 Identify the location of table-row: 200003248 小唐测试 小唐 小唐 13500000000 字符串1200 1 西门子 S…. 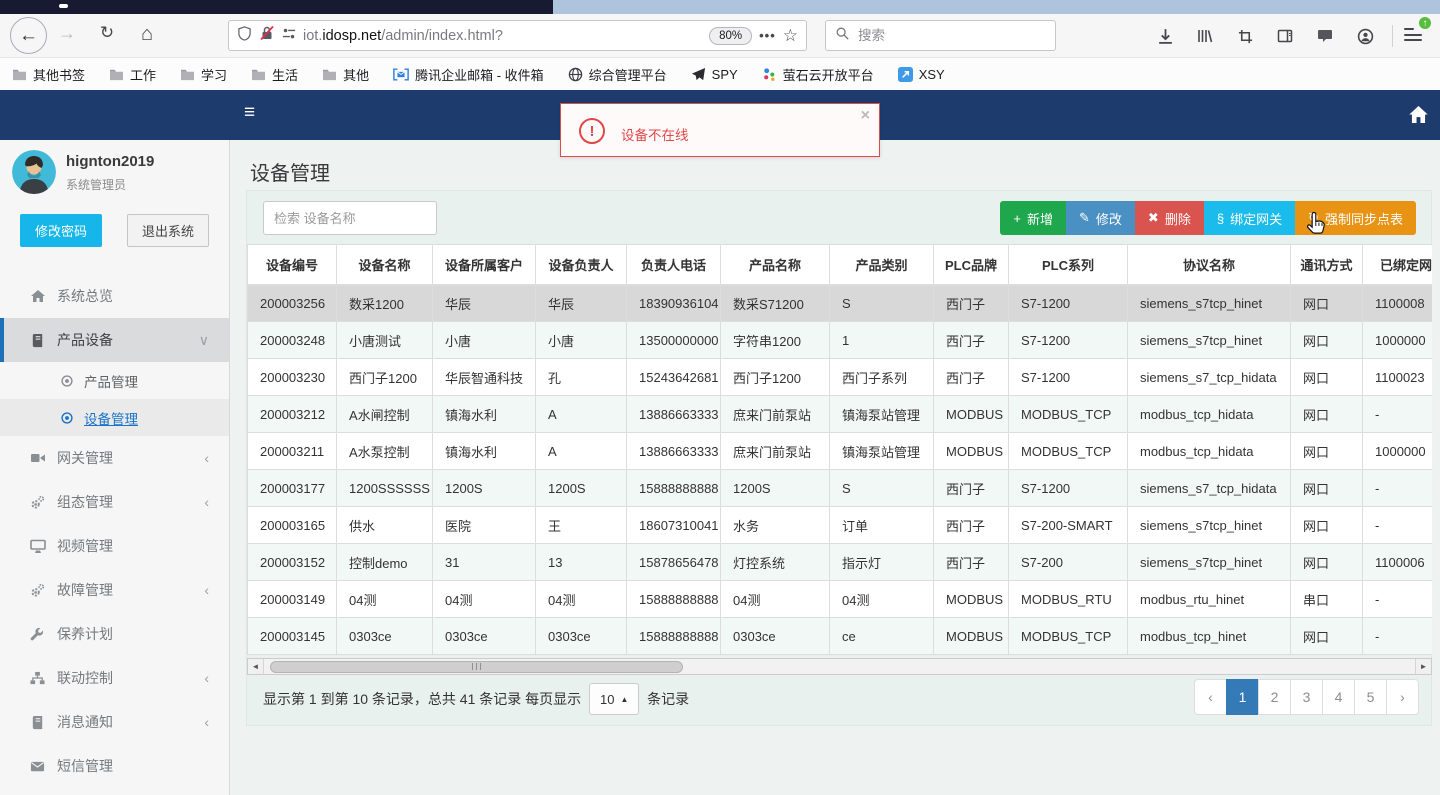
(839, 340).